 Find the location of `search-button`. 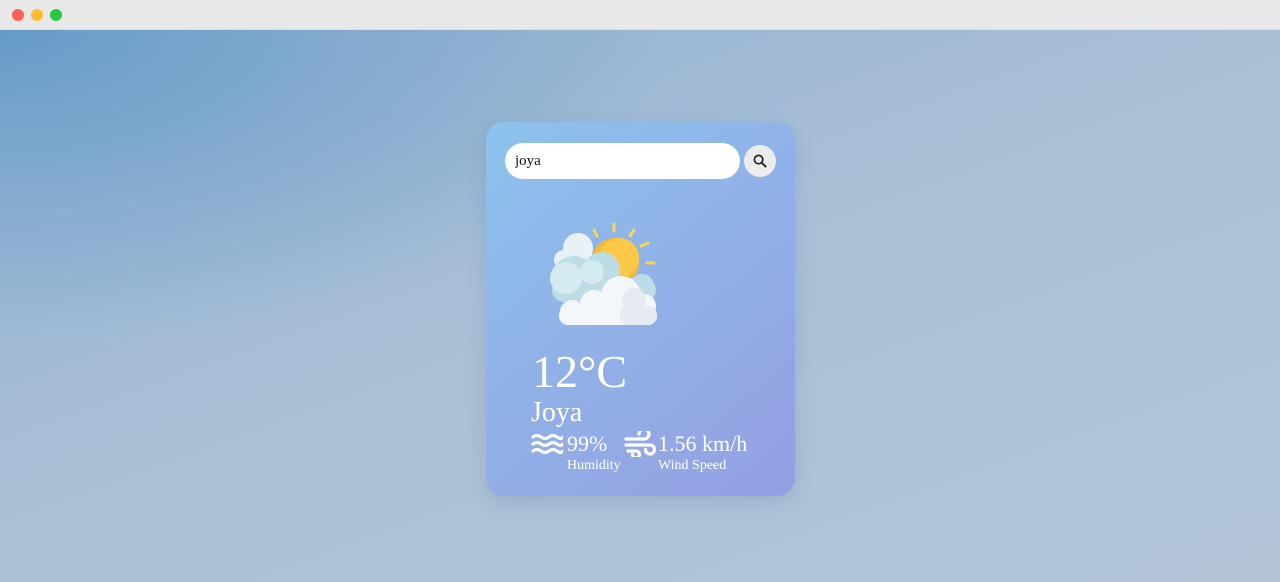

search-button is located at coordinates (760, 161).